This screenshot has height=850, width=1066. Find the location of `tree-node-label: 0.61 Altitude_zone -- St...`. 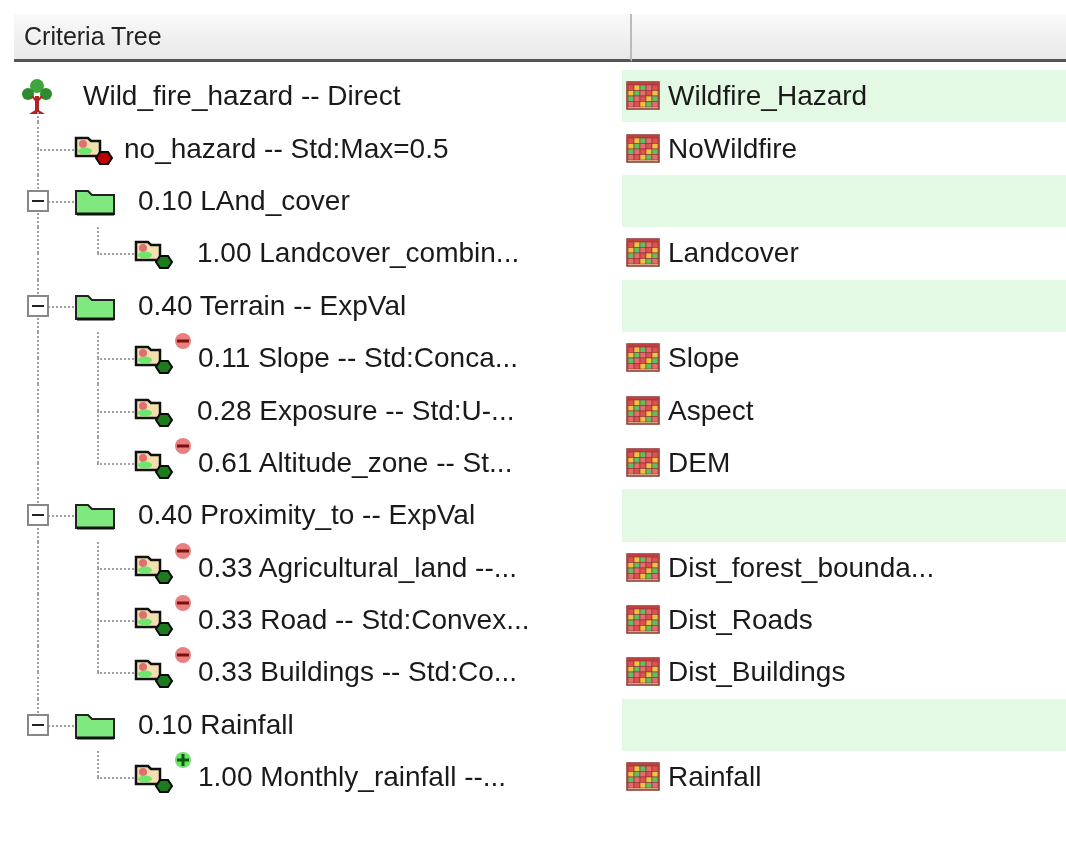

tree-node-label: 0.61 Altitude_zone -- St... is located at coordinates (355, 462).